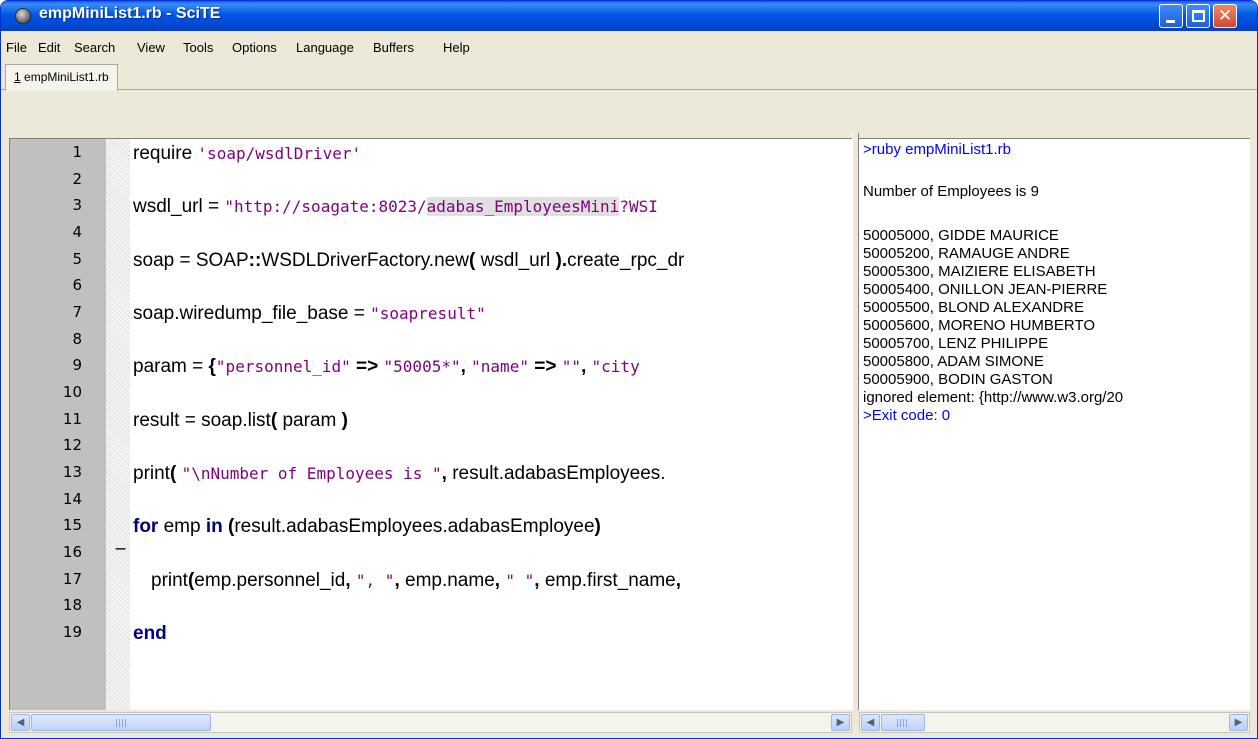 This screenshot has width=1258, height=739. Describe the element at coordinates (1225, 16) in the screenshot. I see `close-button: ✕` at that location.